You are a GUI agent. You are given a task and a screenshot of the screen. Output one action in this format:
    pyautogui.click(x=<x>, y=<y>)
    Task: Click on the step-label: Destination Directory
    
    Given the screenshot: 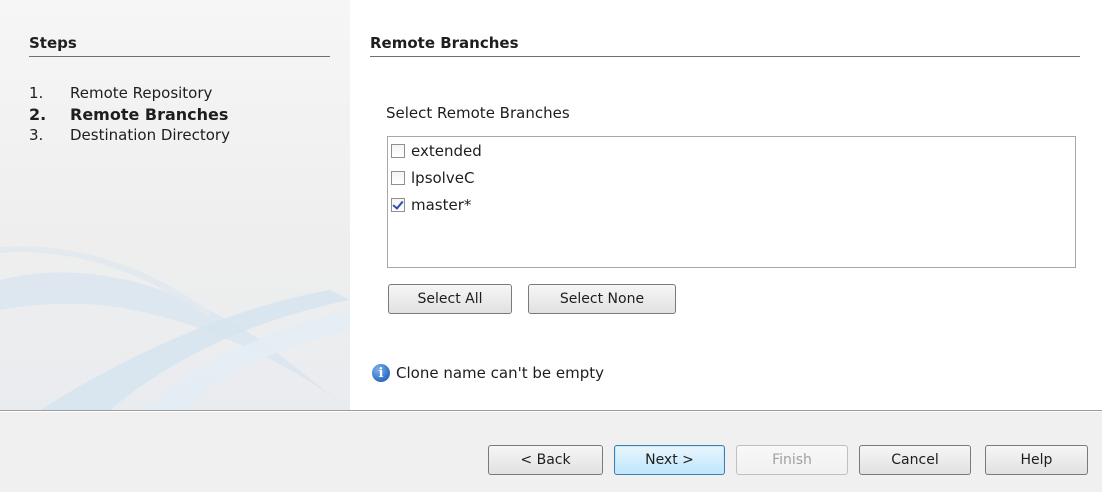 What is the action you would take?
    pyautogui.click(x=150, y=135)
    